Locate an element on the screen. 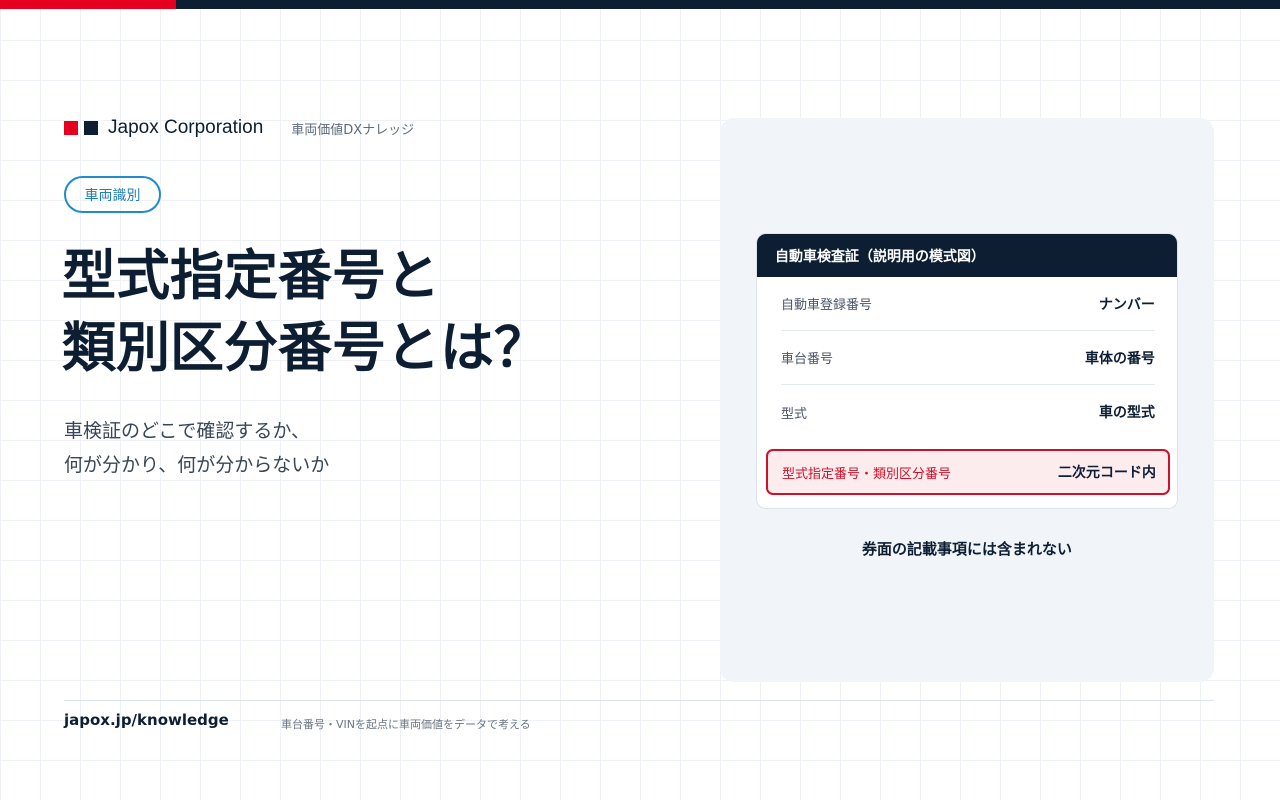 This screenshot has width=1280, height=800. brand-name: Japox Corporation is located at coordinates (186, 127).